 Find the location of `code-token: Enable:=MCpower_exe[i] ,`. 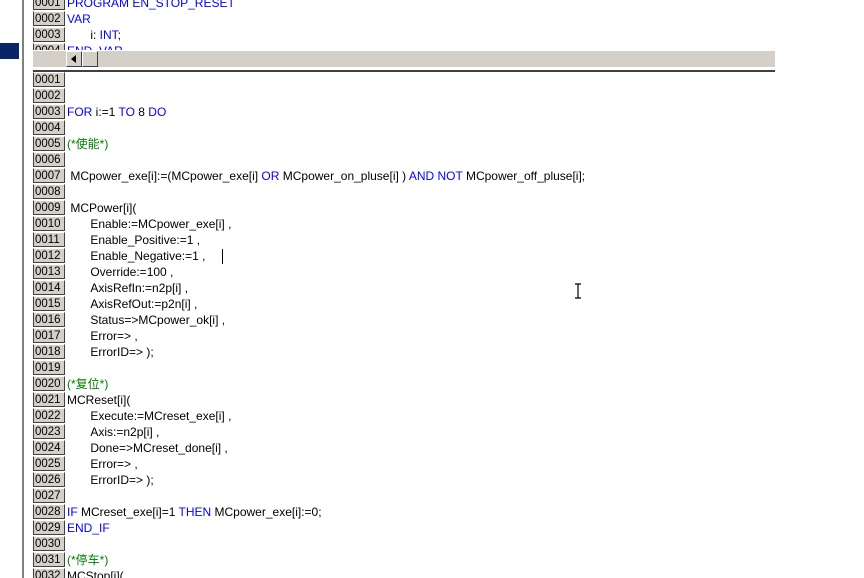

code-token: Enable:=MCpower_exe[i] , is located at coordinates (149, 224).